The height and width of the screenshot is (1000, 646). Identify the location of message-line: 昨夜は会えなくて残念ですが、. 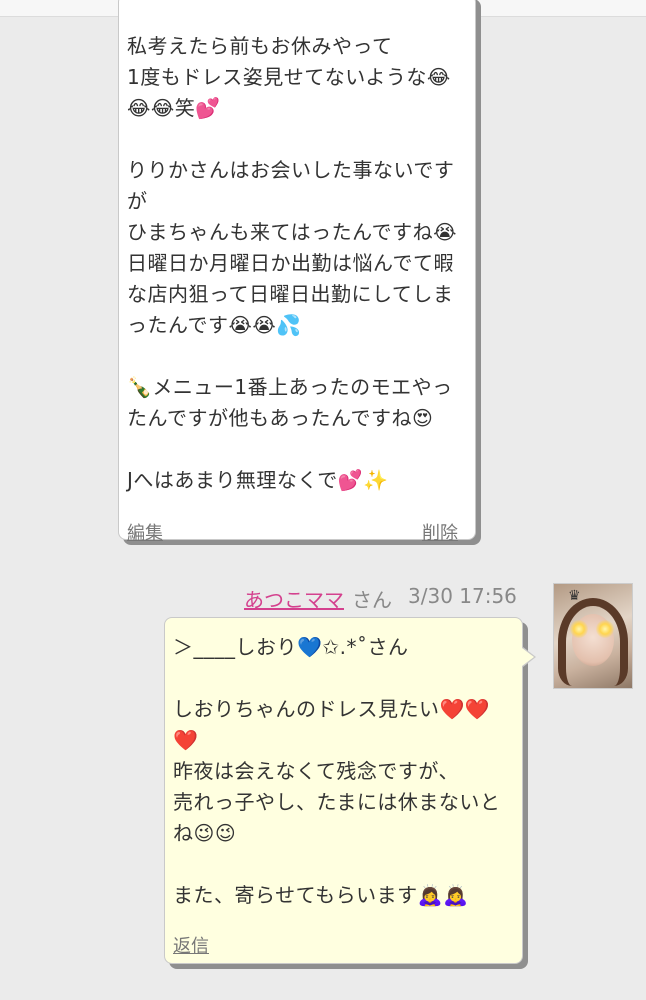
(316, 771).